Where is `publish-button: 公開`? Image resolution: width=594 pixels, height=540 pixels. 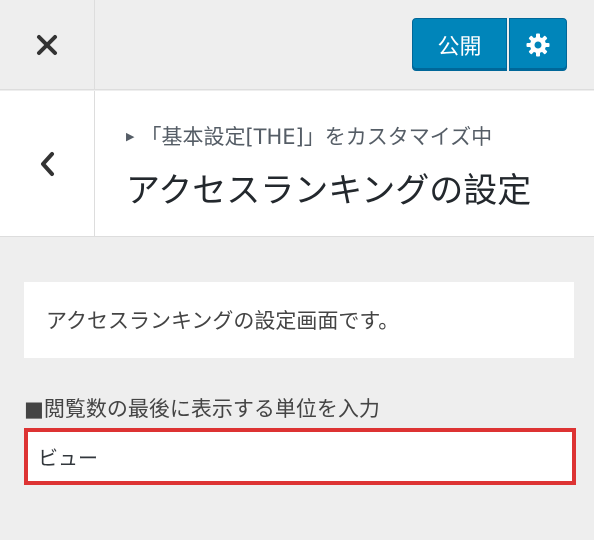 publish-button: 公開 is located at coordinates (459, 44).